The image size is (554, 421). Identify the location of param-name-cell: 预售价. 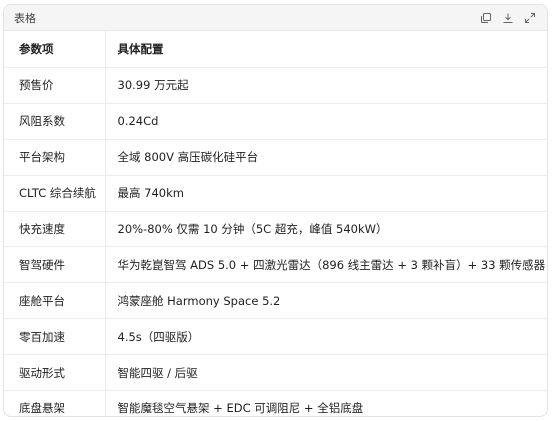
(55, 85).